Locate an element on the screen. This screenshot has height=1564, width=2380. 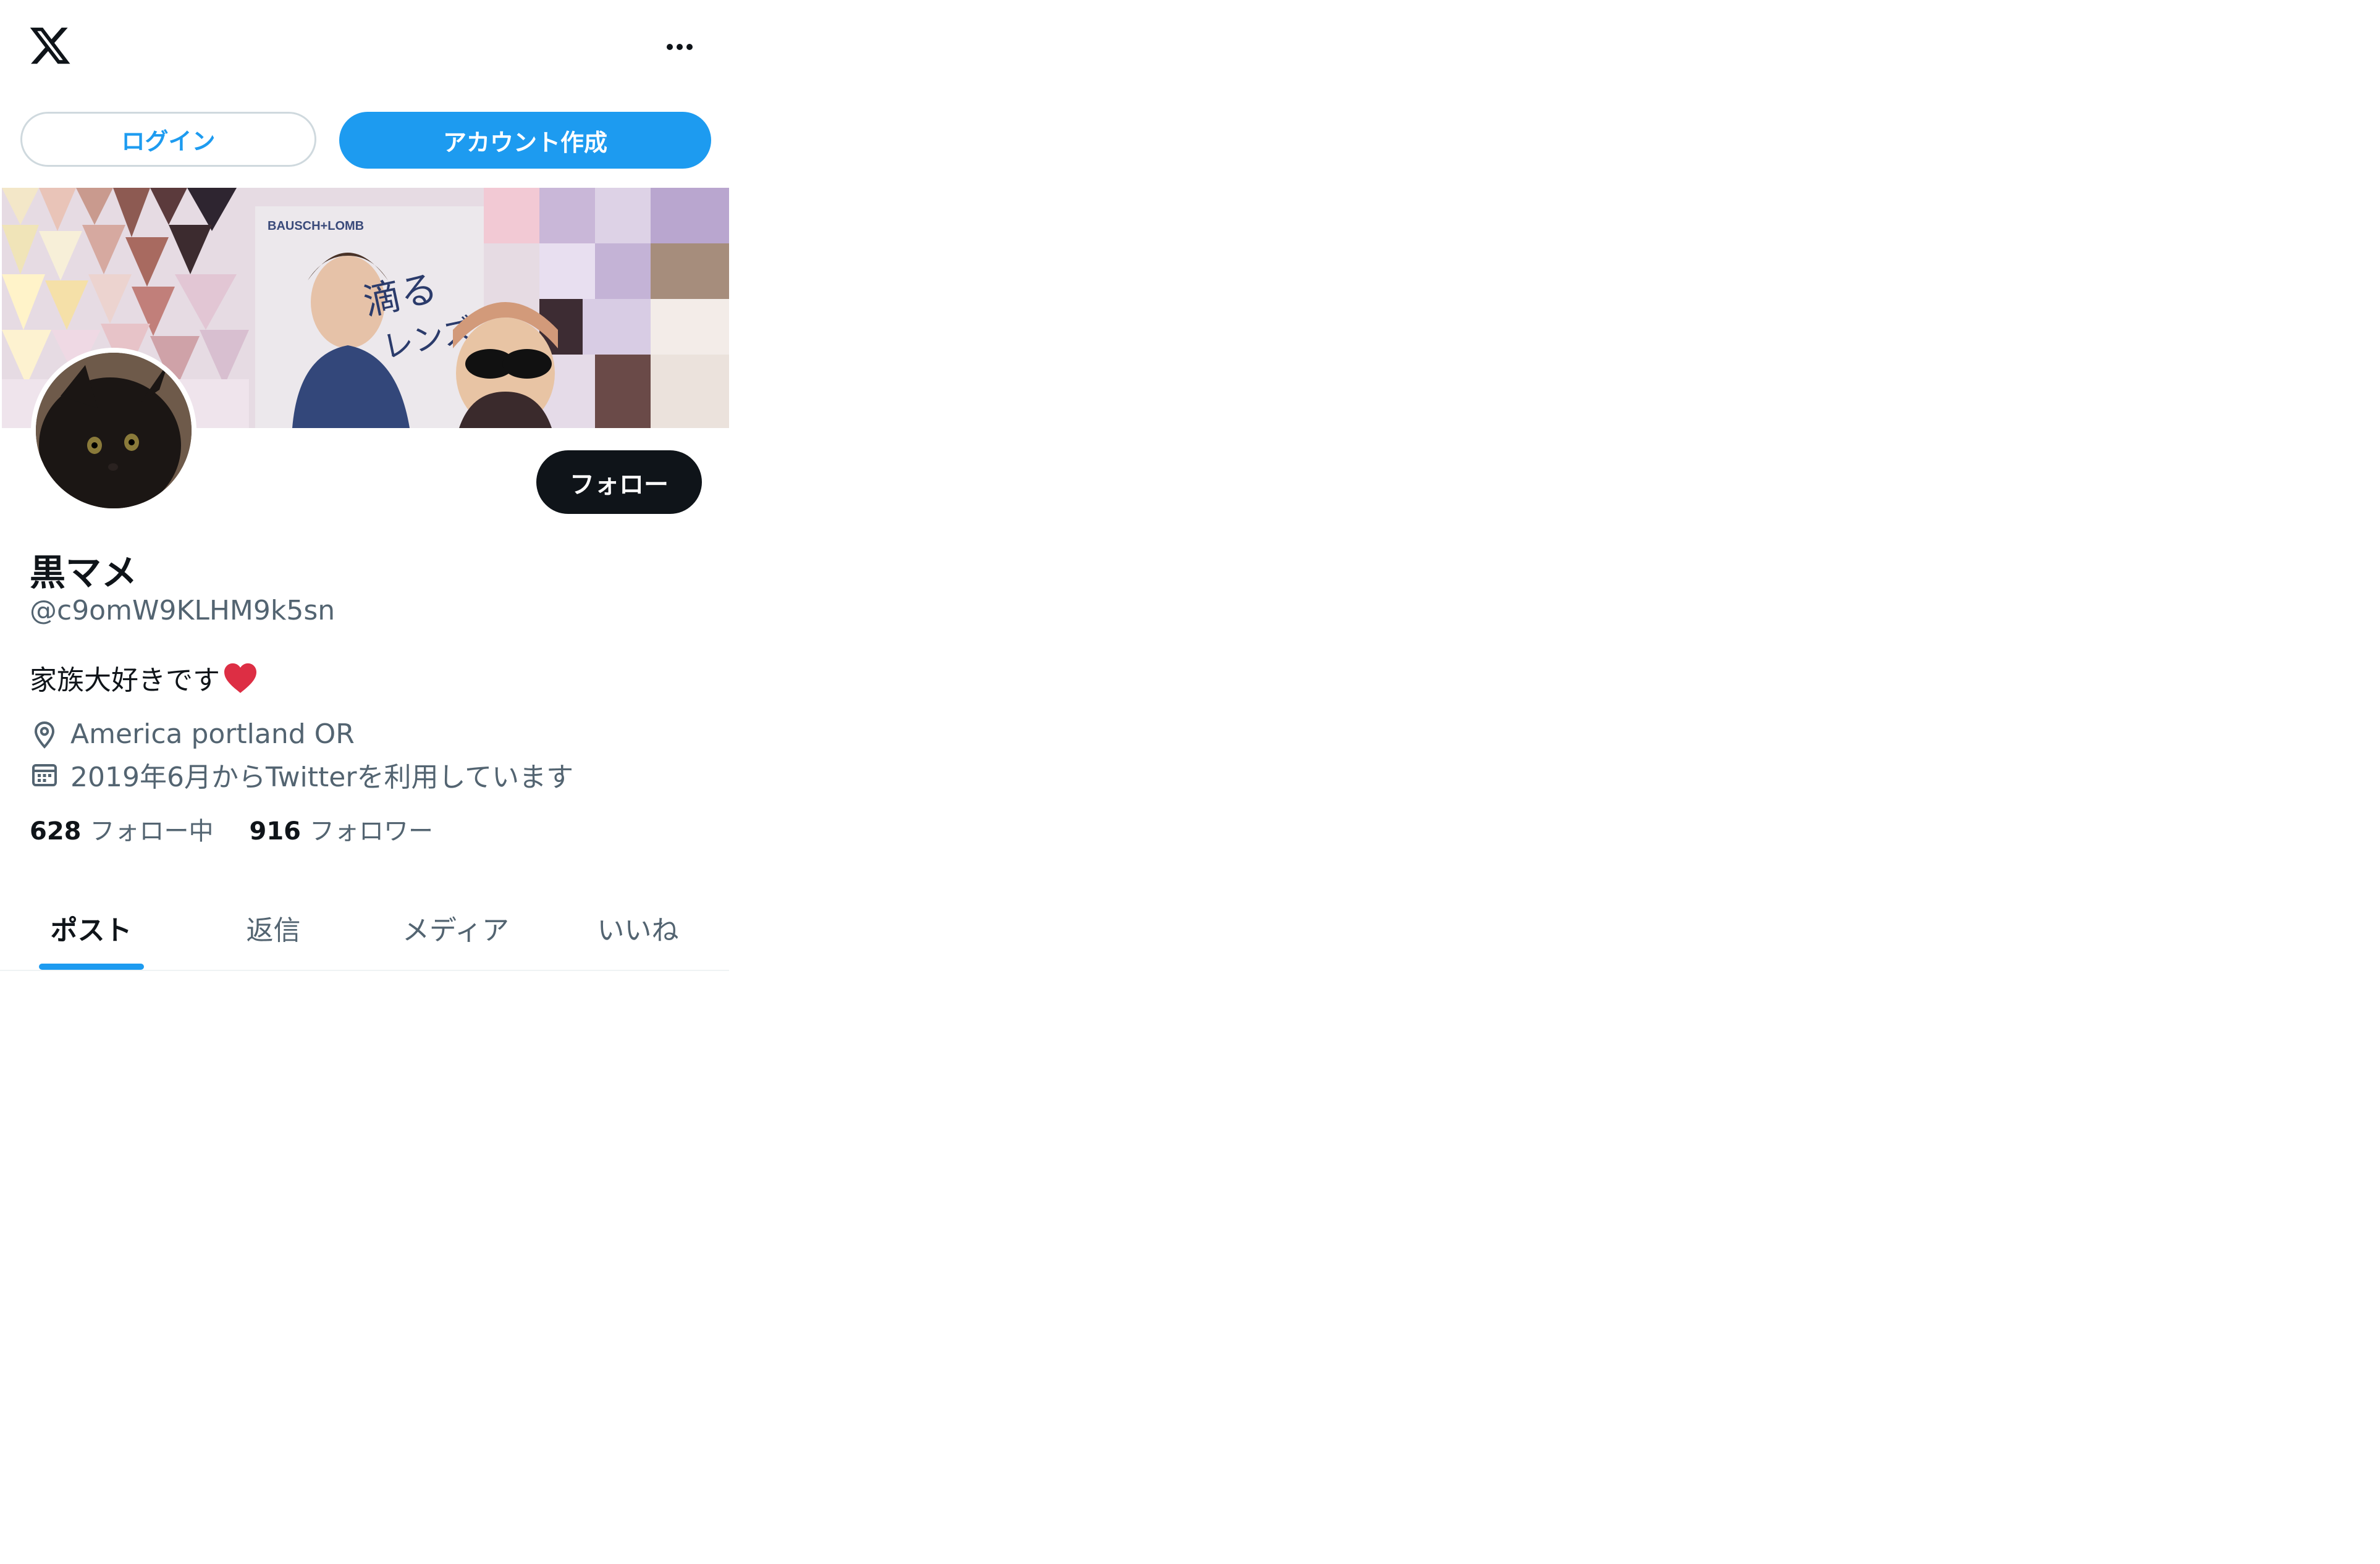
followers-label: フォロワー is located at coordinates (372, 831).